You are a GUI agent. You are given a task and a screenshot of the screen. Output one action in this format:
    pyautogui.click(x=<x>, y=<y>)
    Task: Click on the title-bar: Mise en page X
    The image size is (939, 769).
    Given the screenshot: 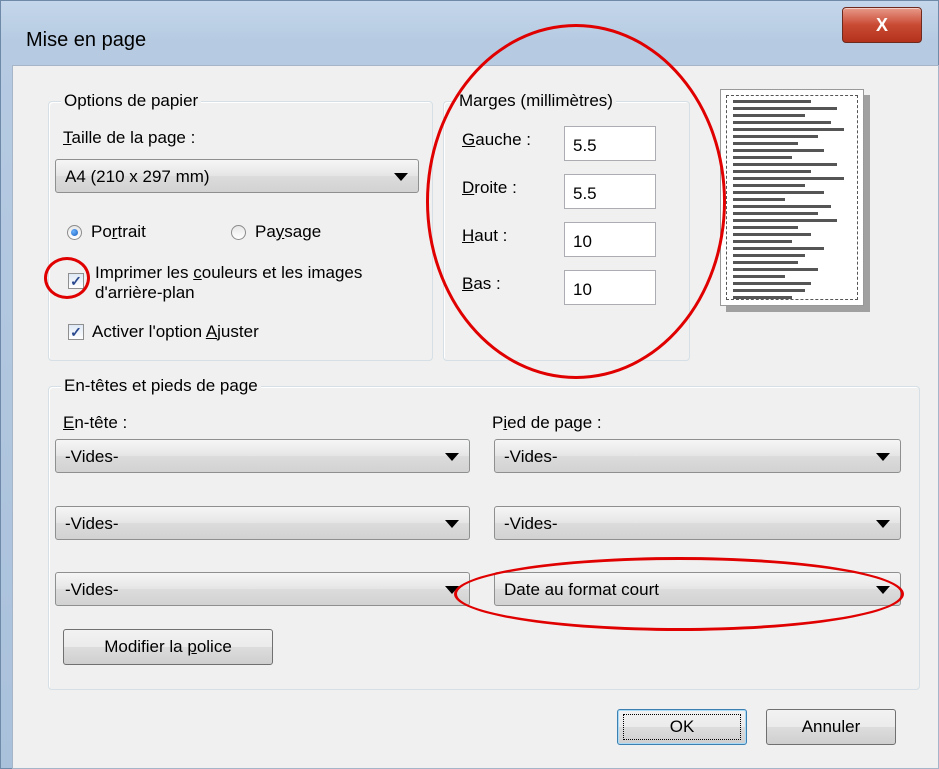 What is the action you would take?
    pyautogui.click(x=469, y=32)
    